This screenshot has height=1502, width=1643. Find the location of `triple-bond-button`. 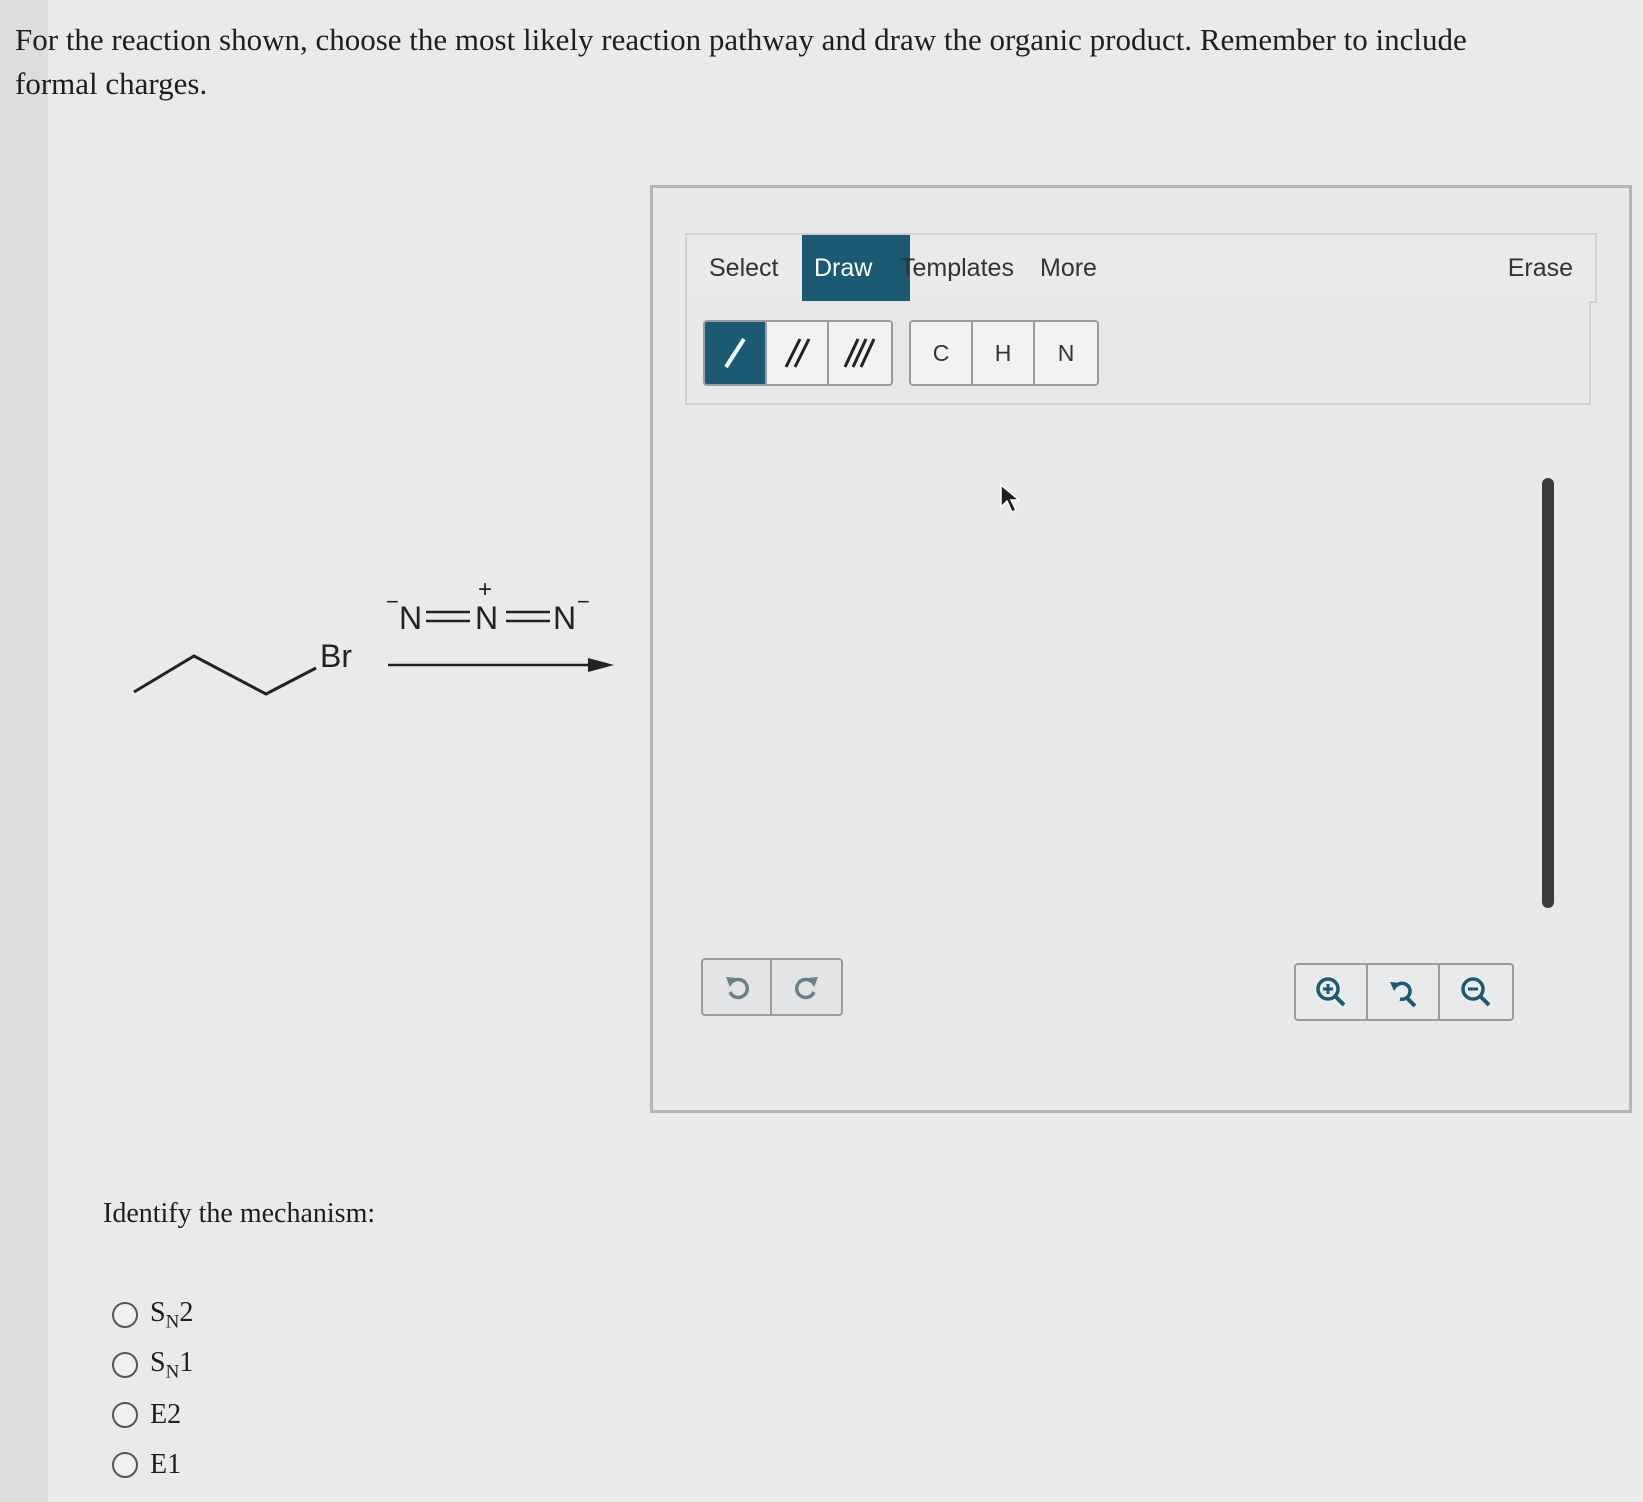

triple-bond-button is located at coordinates (860, 353).